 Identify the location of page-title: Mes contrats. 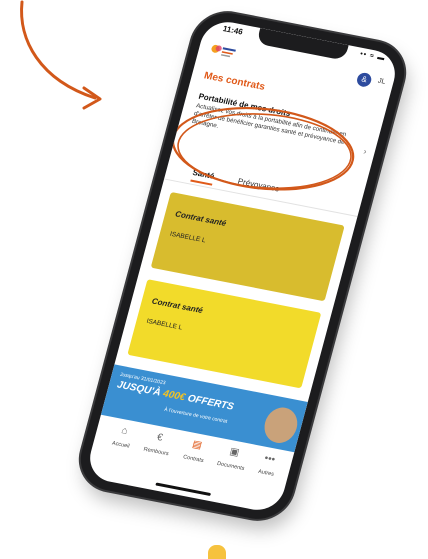
(234, 81).